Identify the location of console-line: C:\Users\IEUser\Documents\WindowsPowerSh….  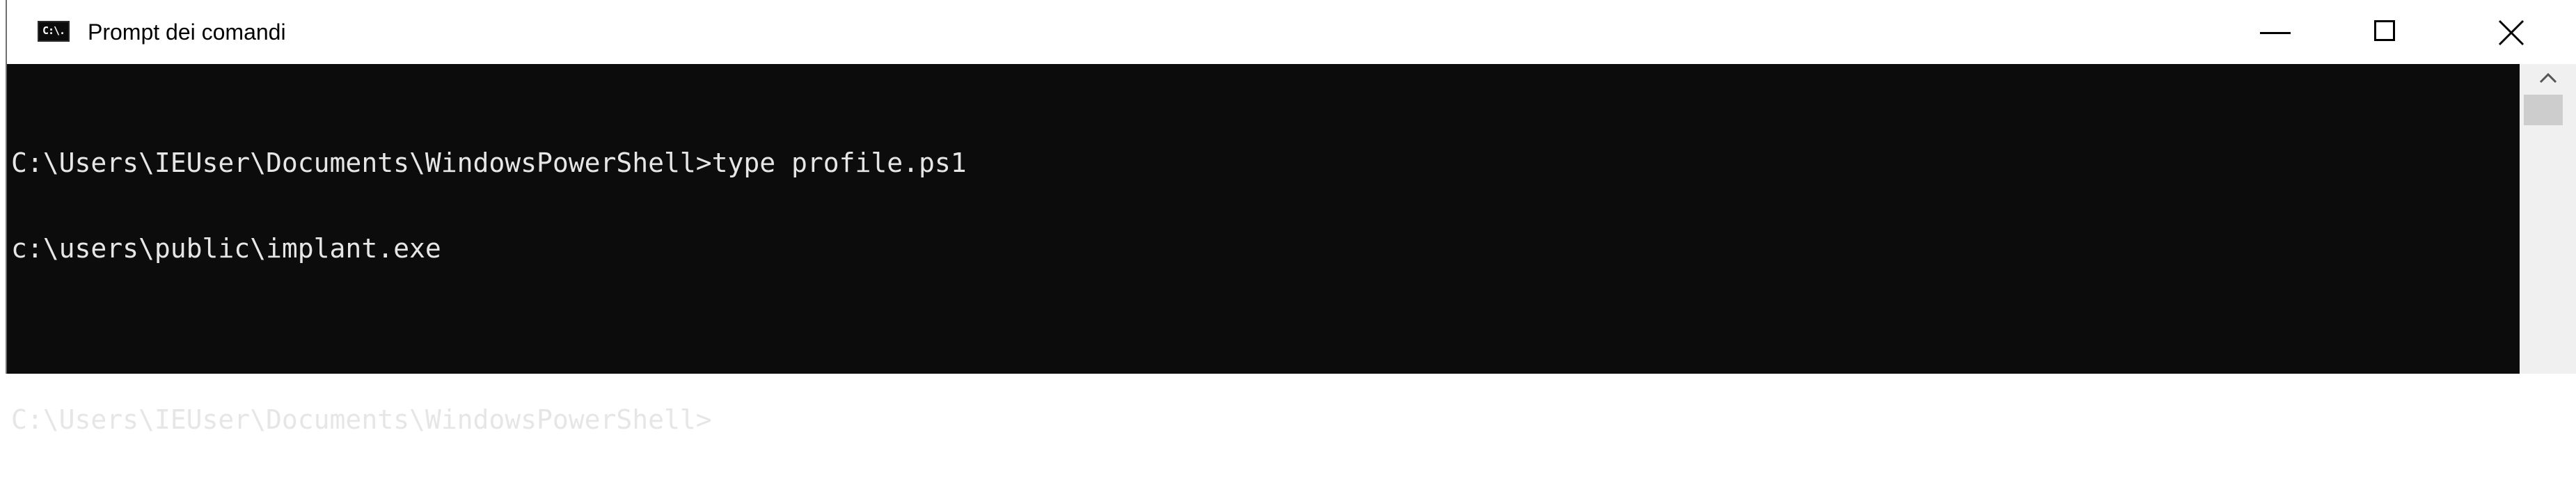
(489, 163).